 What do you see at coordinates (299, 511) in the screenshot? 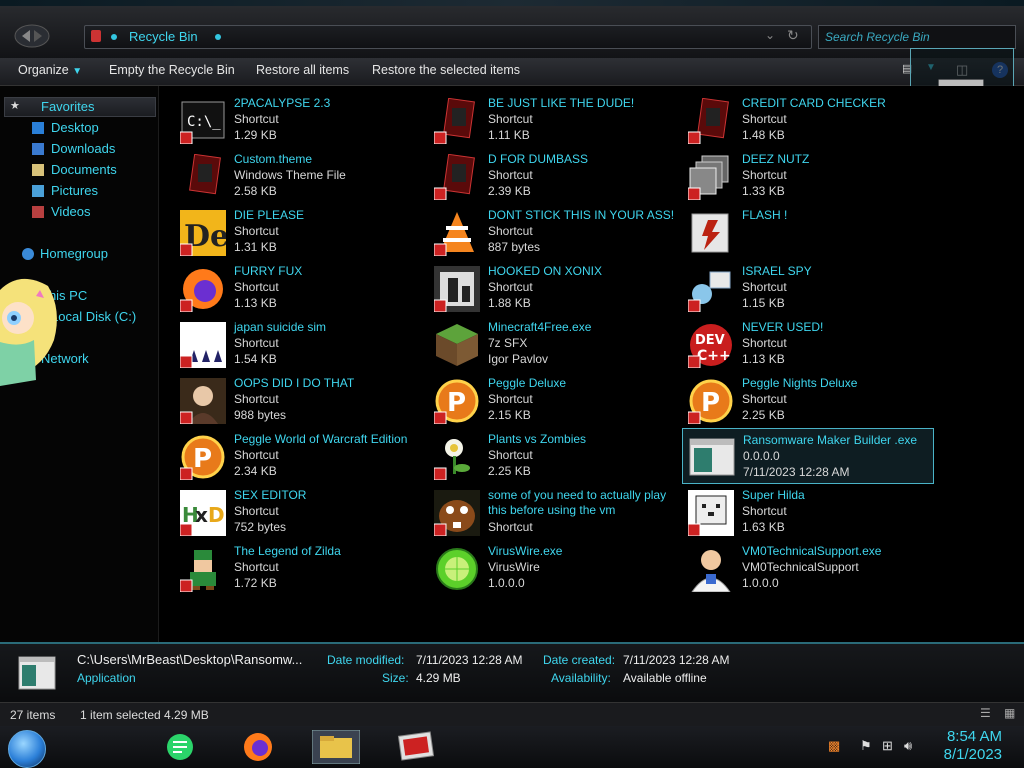
I see `file-item: Hx D SEX EDITOR Shortcut 752 bytes` at bounding box center [299, 511].